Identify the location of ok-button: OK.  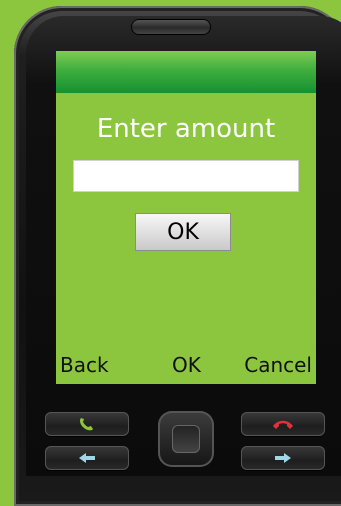
(183, 232).